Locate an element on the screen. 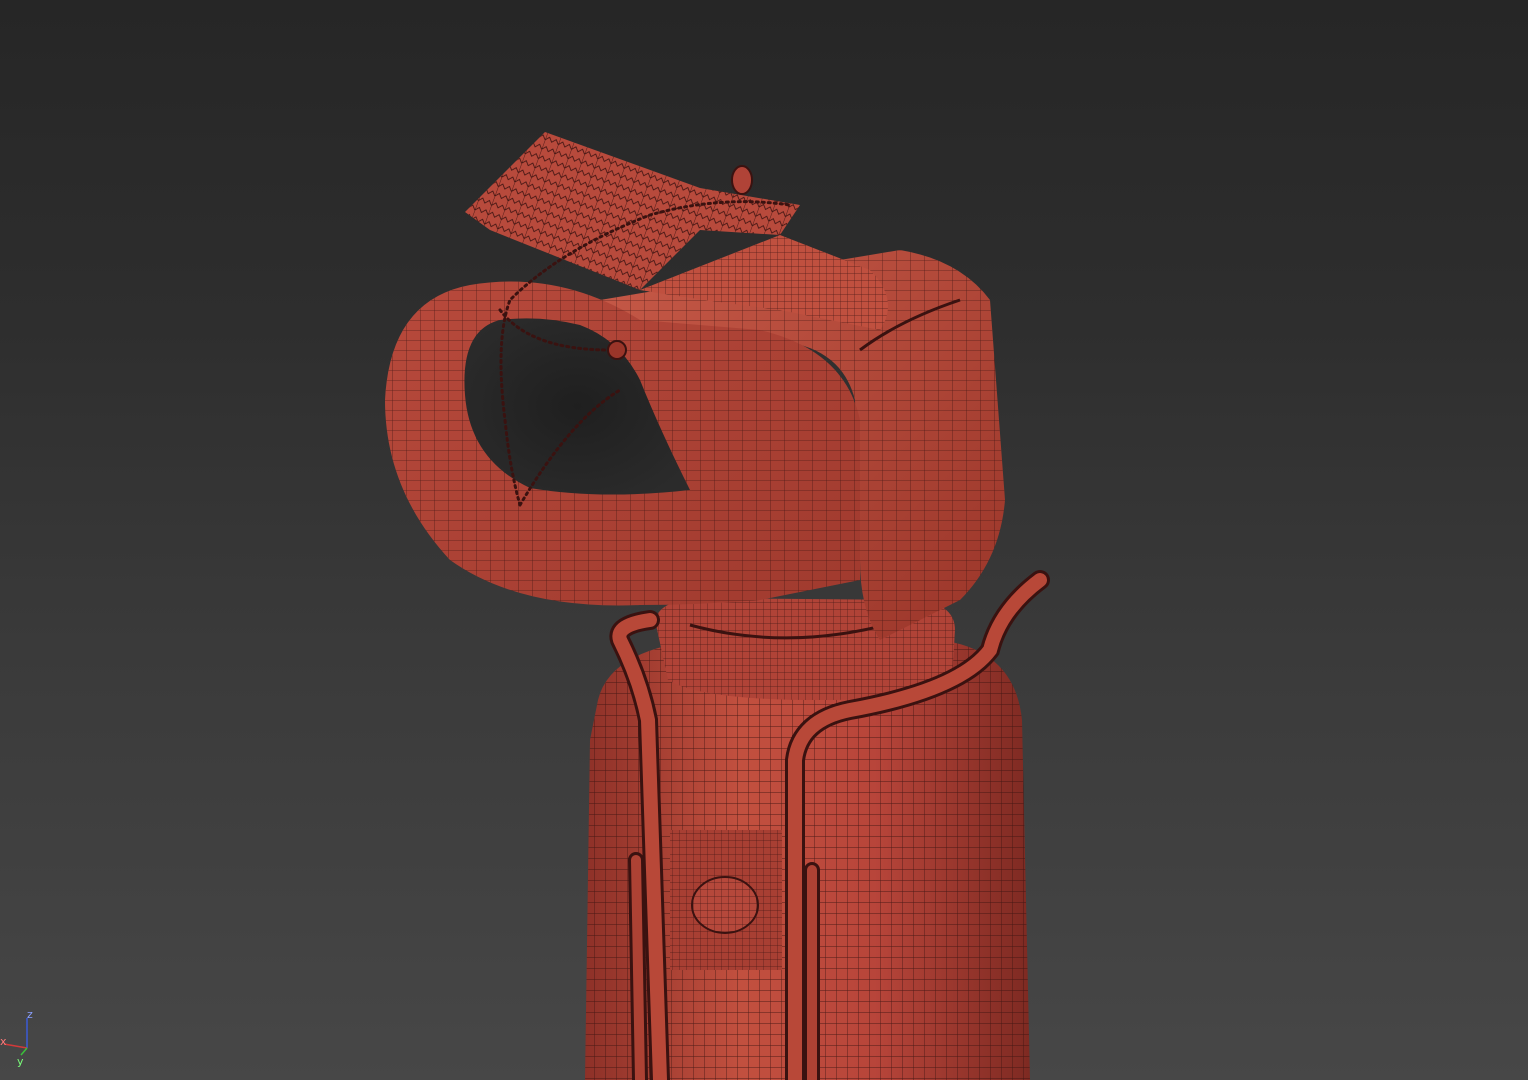 This screenshot has height=1080, width=1528. axis-gizmo: z x y is located at coordinates (16, 1038).